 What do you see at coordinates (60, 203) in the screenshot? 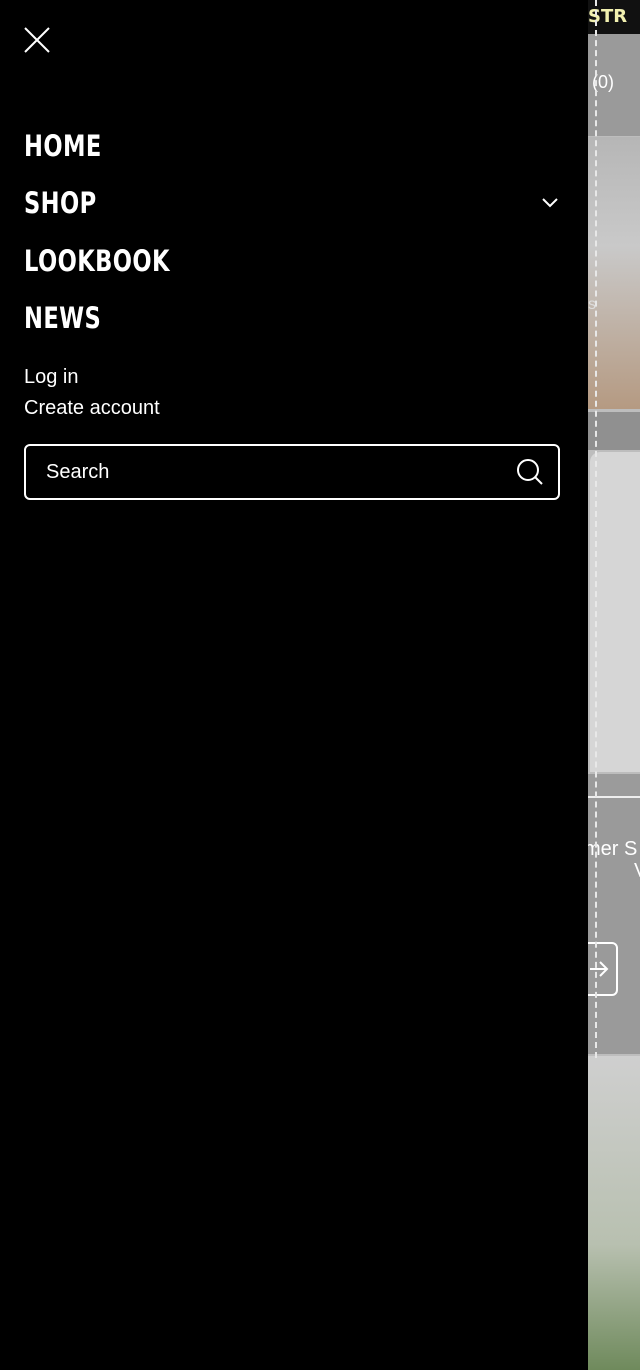
I see `nav-item-label: SHOP` at bounding box center [60, 203].